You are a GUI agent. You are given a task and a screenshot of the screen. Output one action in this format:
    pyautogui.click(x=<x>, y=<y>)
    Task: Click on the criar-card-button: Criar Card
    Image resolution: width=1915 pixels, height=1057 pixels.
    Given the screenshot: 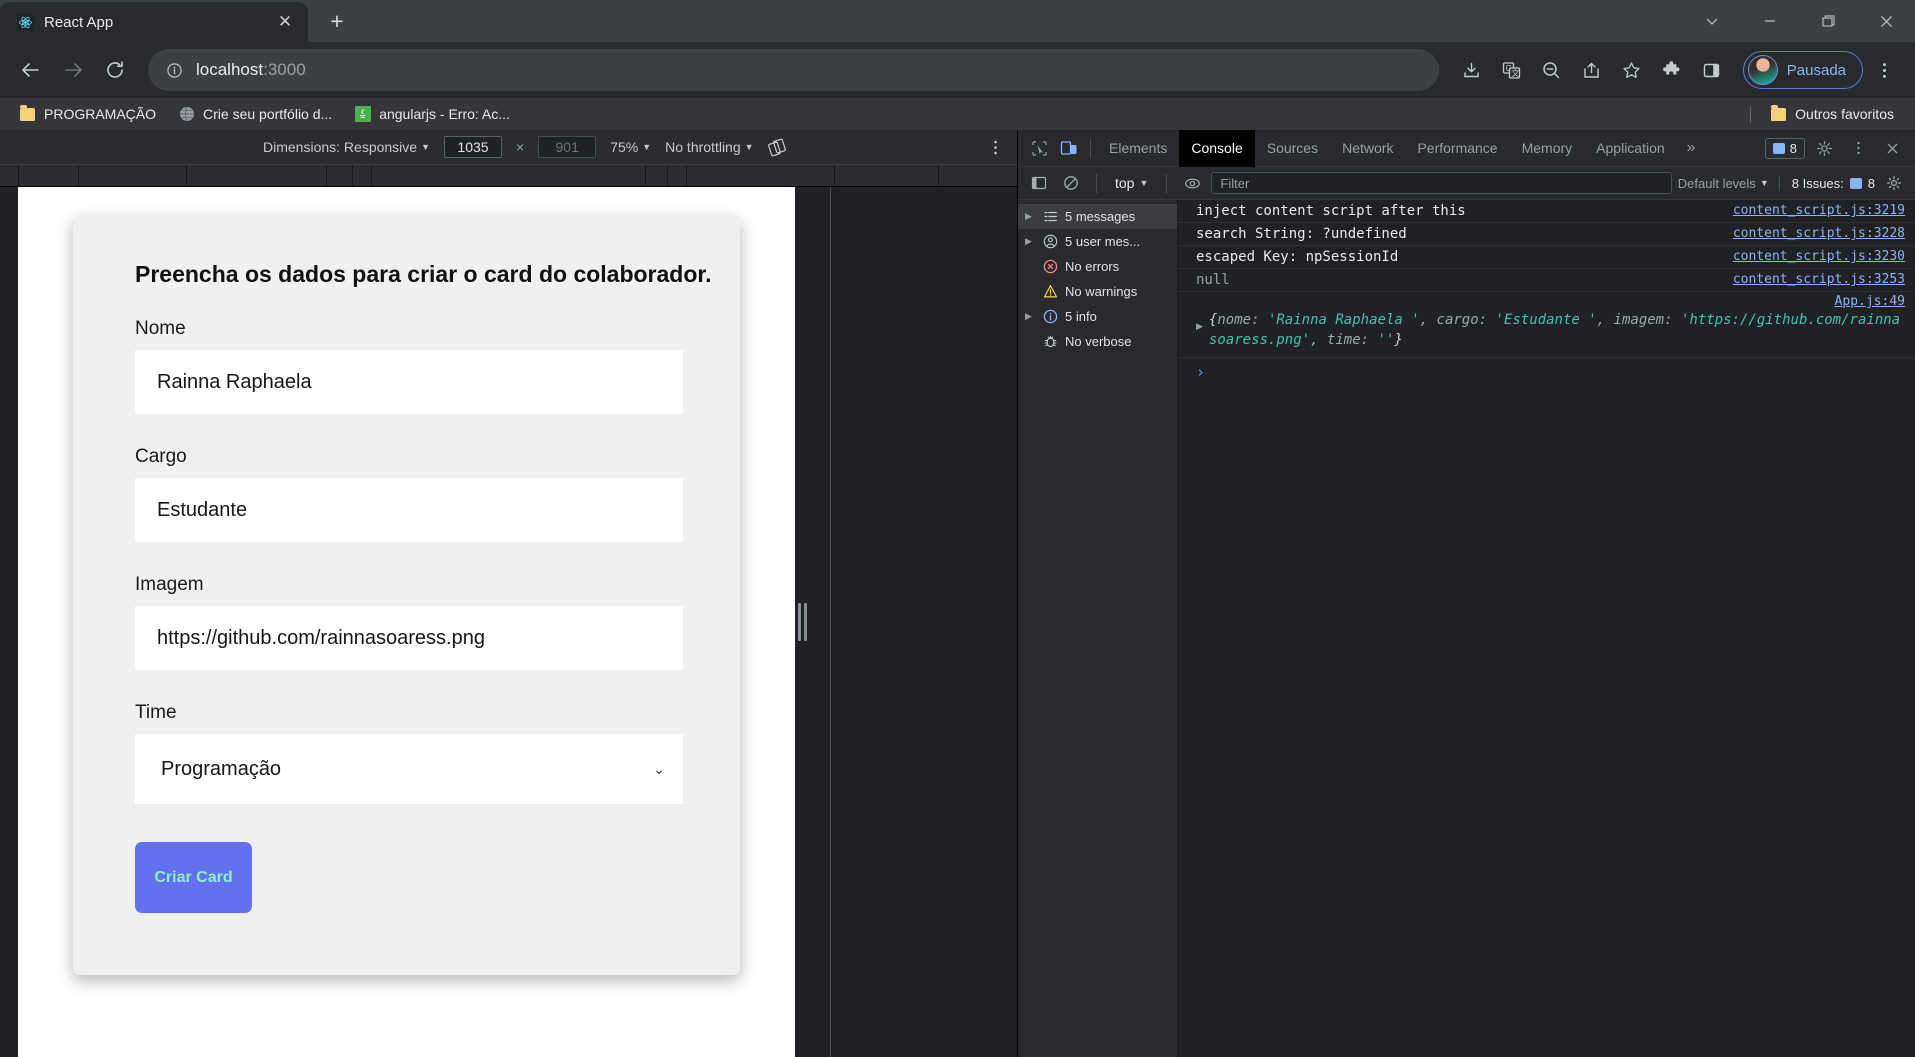 What is the action you would take?
    pyautogui.click(x=193, y=877)
    